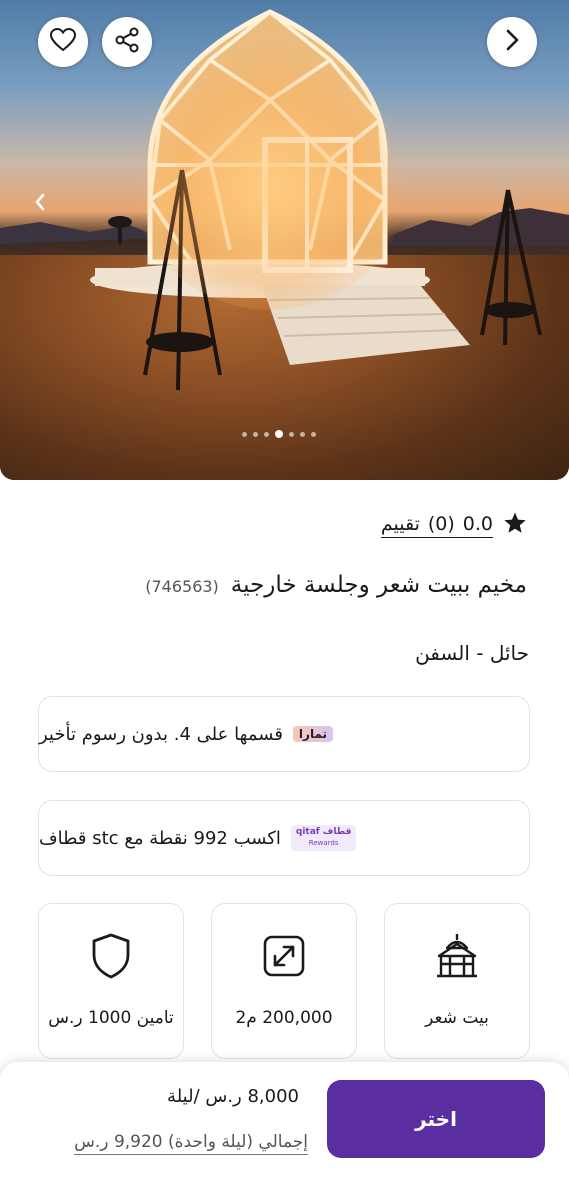 The width and height of the screenshot is (569, 1200). Describe the element at coordinates (191, 1143) in the screenshot. I see `total-price-link: إجمالي (ليلة واحدة) 9,920 ر.س` at that location.